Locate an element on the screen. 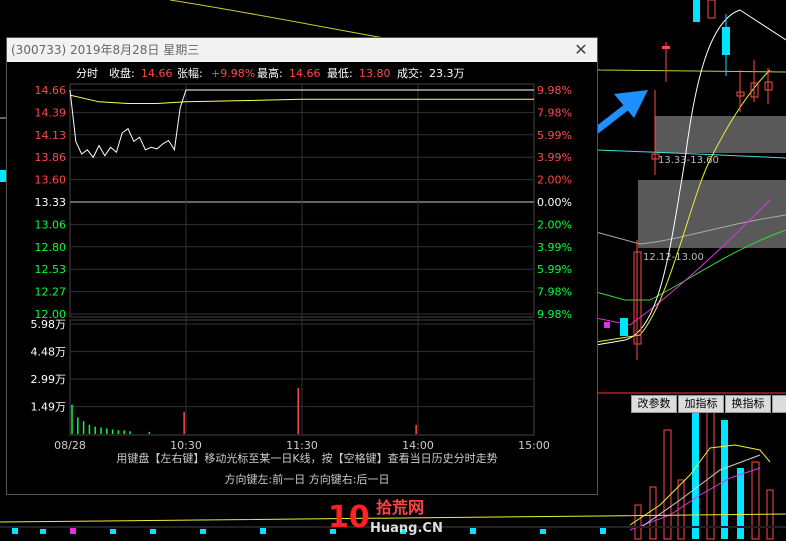  volume-bars-right is located at coordinates (704, 472).